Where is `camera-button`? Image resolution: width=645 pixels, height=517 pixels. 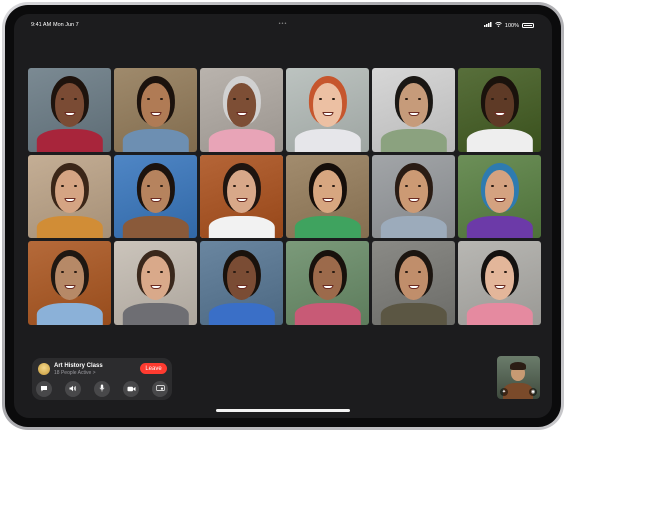 camera-button is located at coordinates (131, 389).